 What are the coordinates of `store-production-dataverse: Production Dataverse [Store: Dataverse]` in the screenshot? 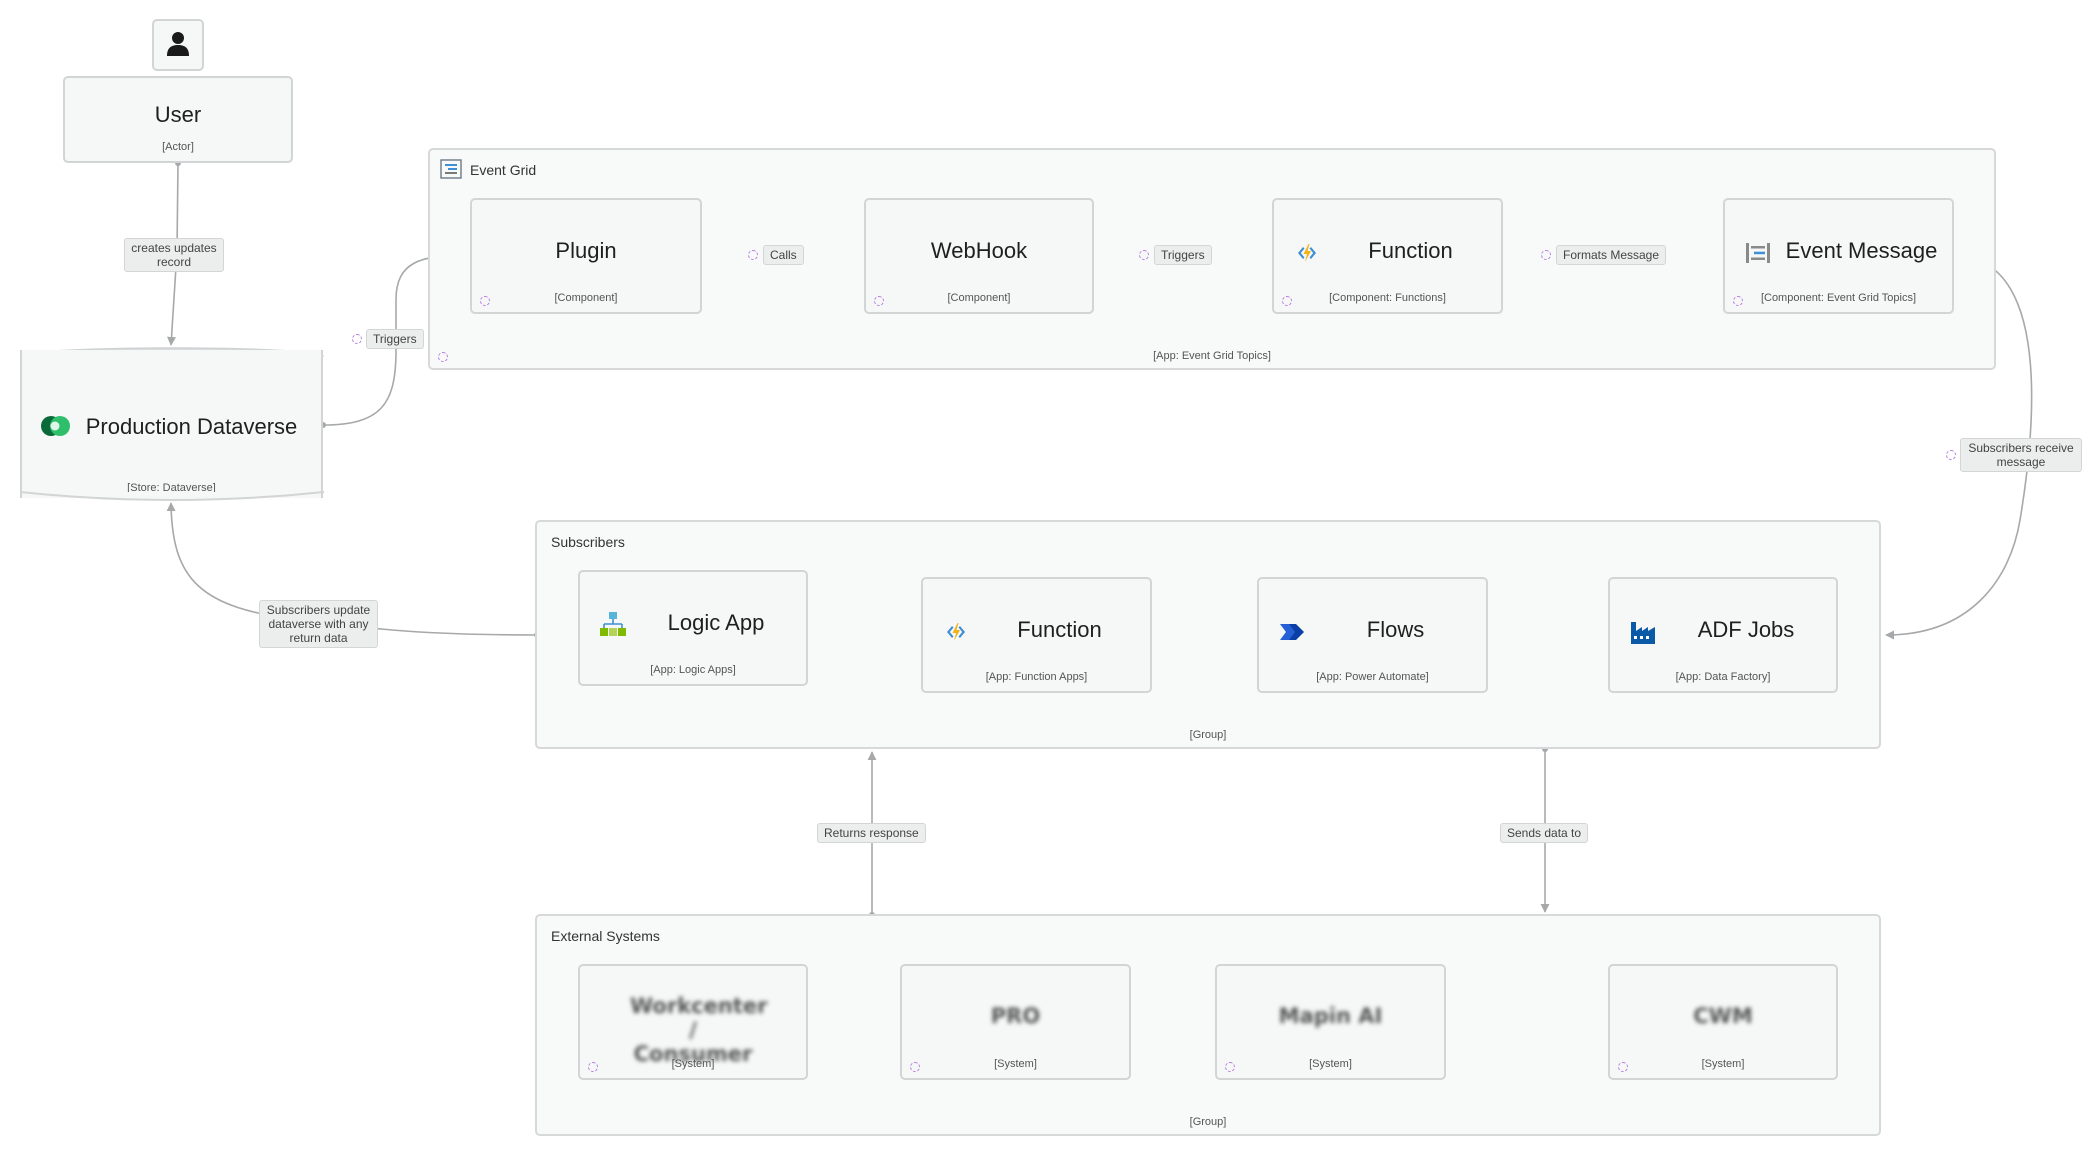 It's located at (171, 424).